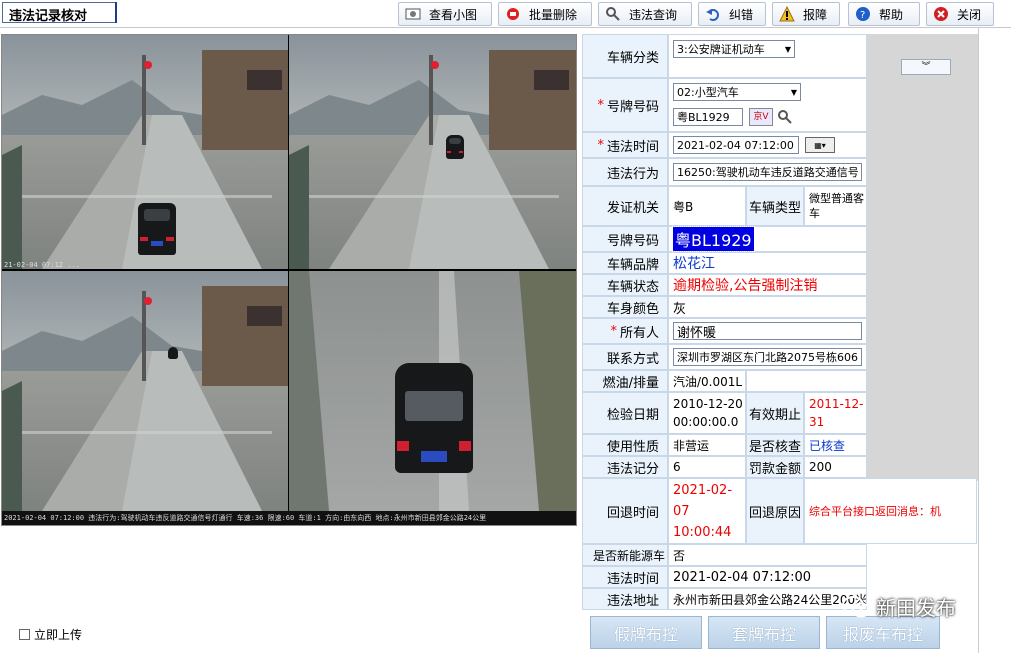 The height and width of the screenshot is (653, 1011). What do you see at coordinates (713, 14) in the screenshot?
I see `undo-icon` at bounding box center [713, 14].